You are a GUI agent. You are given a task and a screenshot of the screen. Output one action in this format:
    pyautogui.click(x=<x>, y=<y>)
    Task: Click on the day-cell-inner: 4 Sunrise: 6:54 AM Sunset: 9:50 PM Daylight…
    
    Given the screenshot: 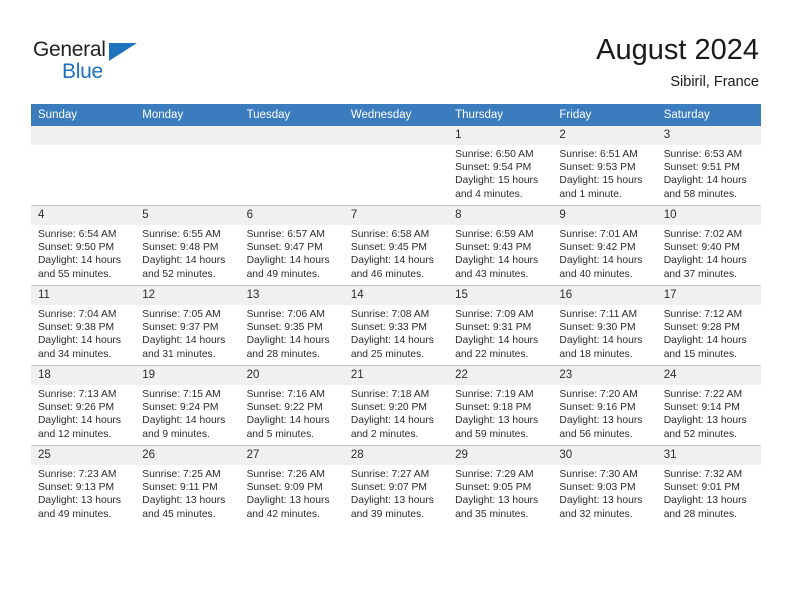 What is the action you would take?
    pyautogui.click(x=83, y=245)
    